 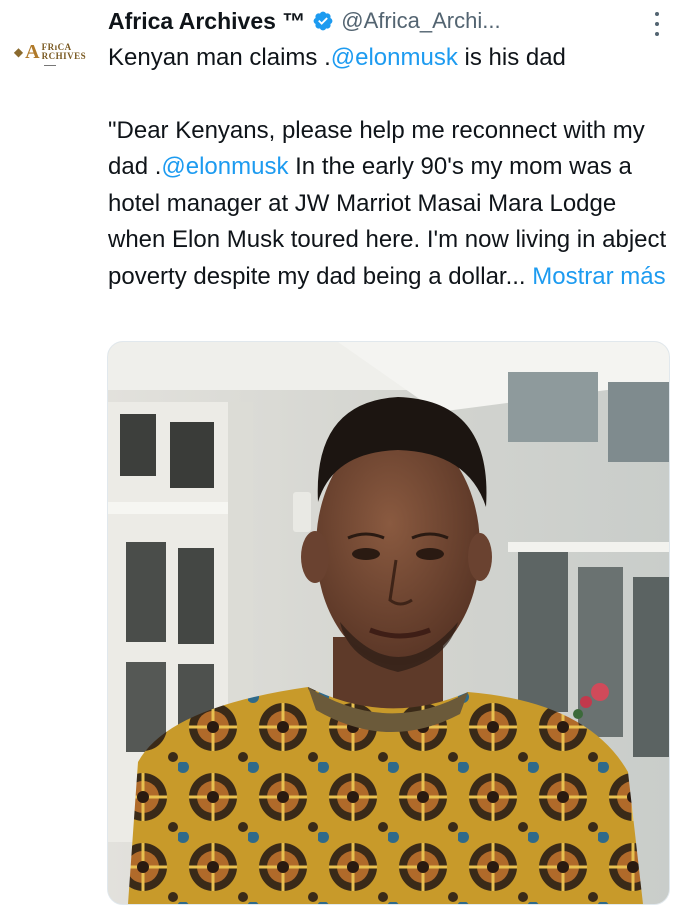 I want to click on author-avatar: ◆ A FRıCA RCHIVES, so click(x=50, y=54).